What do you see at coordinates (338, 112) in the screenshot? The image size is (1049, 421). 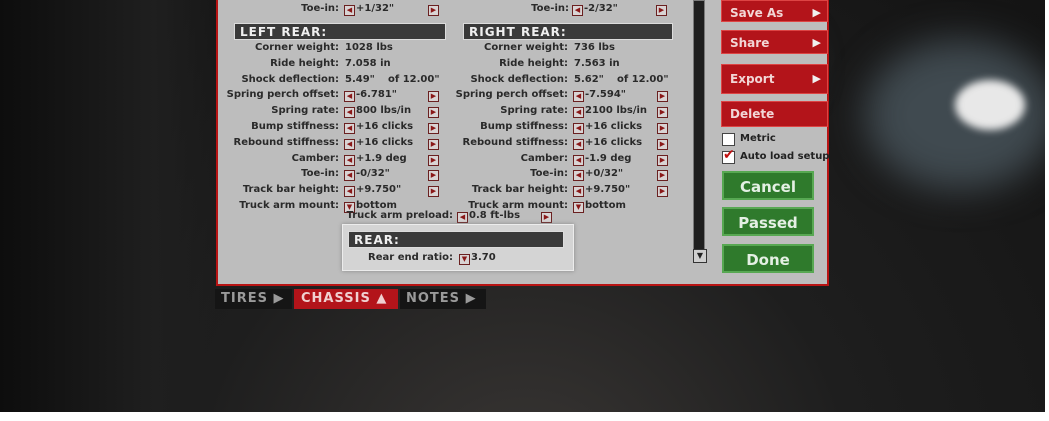 I see `setting-row: Spring rate: ◀ 800 lbs/in ▶` at bounding box center [338, 112].